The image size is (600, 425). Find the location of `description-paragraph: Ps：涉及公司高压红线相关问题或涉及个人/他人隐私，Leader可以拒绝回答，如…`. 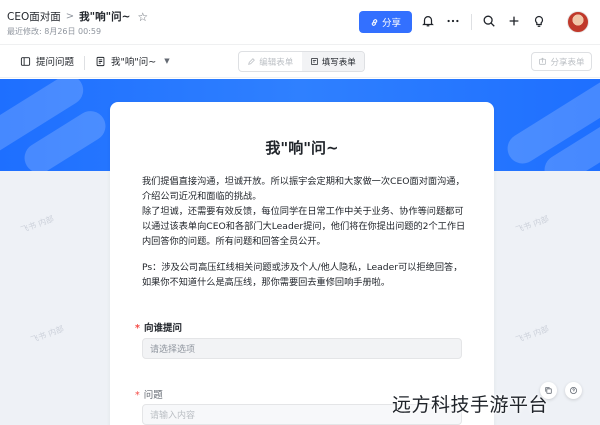

description-paragraph: Ps：涉及公司高压红线相关问题或涉及个人/他人隐私，Leader可以拒绝回答，如… is located at coordinates (302, 275).